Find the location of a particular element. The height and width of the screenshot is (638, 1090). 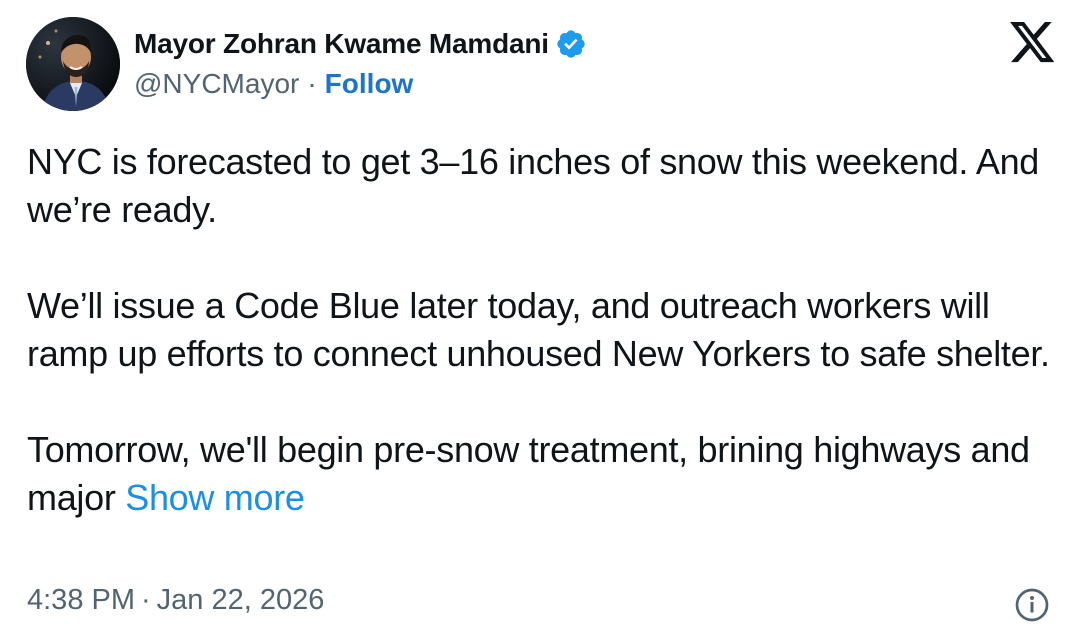

info-icon is located at coordinates (1032, 605).